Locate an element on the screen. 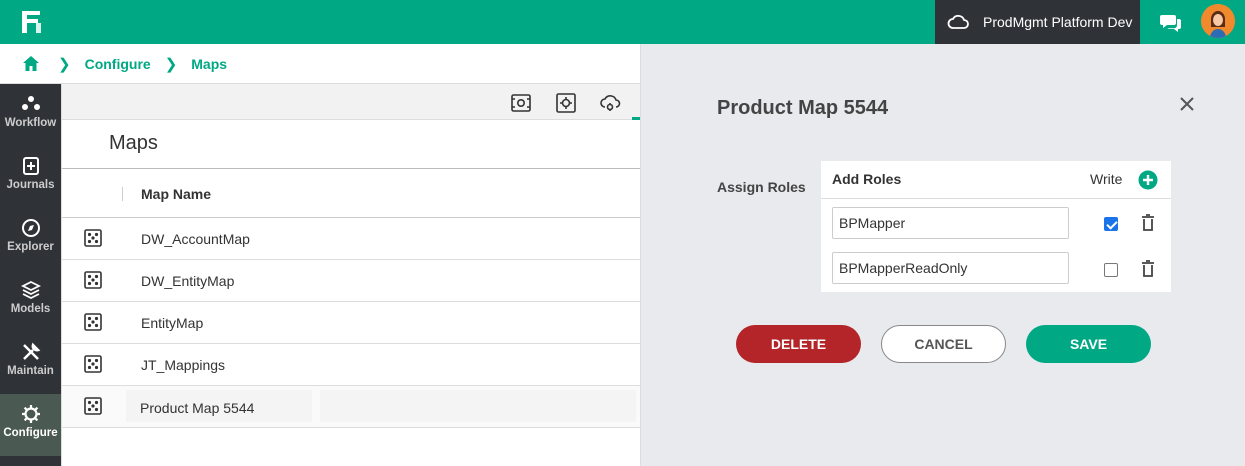  environment-name: ProdMgmt Platform Dev is located at coordinates (1058, 22).